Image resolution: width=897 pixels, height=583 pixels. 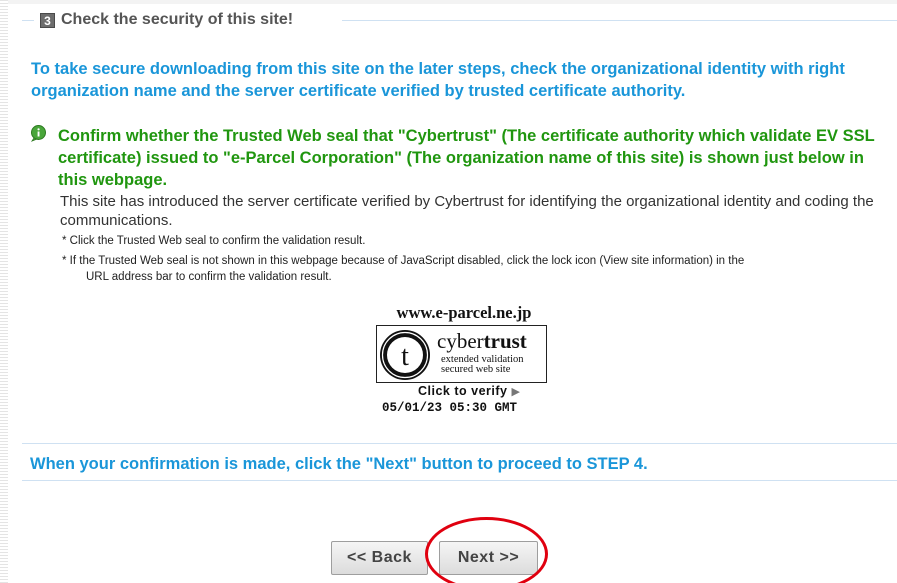 What do you see at coordinates (450, 408) in the screenshot?
I see `seal-timestamp: 05/01/23 05:30 GMT` at bounding box center [450, 408].